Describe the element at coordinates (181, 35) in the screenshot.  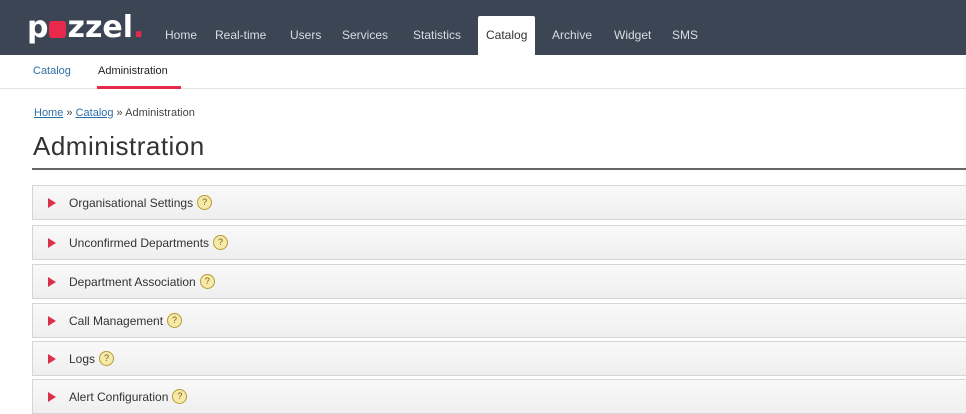
I see `nav-item-home: Home` at that location.